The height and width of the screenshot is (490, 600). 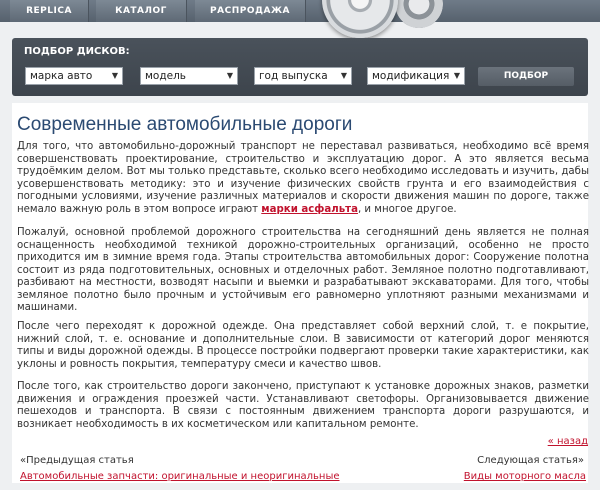 I want to click on wheel-rim-image-small, so click(x=419, y=14).